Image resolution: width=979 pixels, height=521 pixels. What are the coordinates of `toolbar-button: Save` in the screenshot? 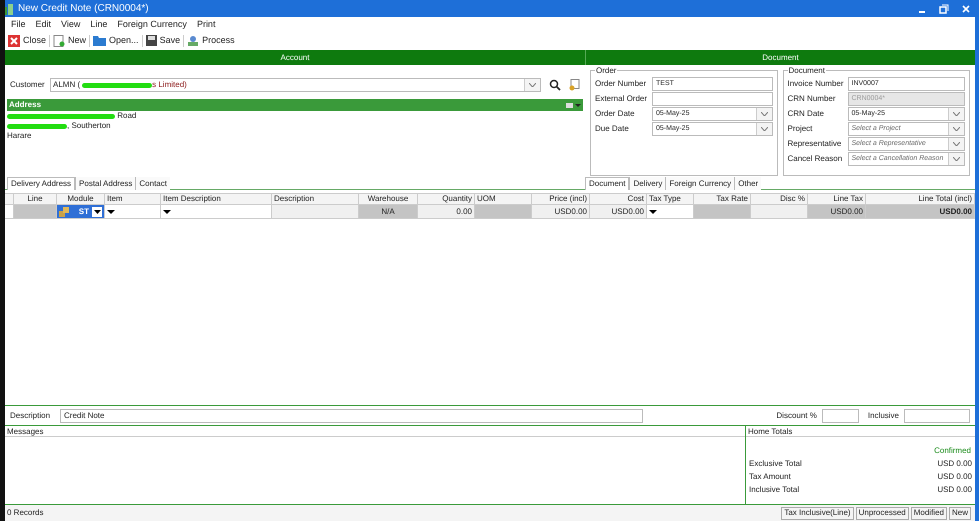 It's located at (163, 41).